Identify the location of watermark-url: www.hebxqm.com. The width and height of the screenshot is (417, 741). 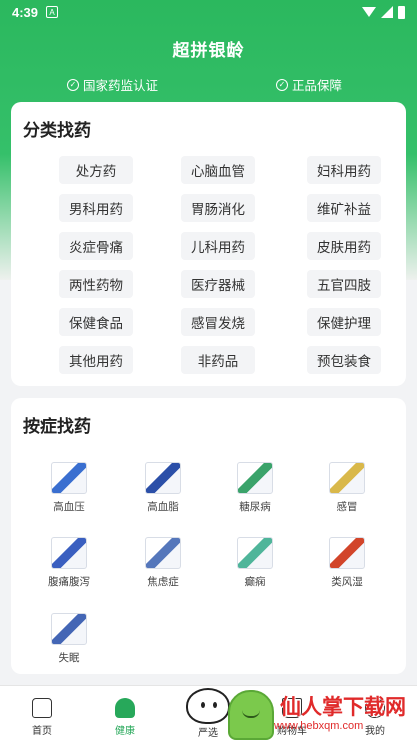
(319, 725).